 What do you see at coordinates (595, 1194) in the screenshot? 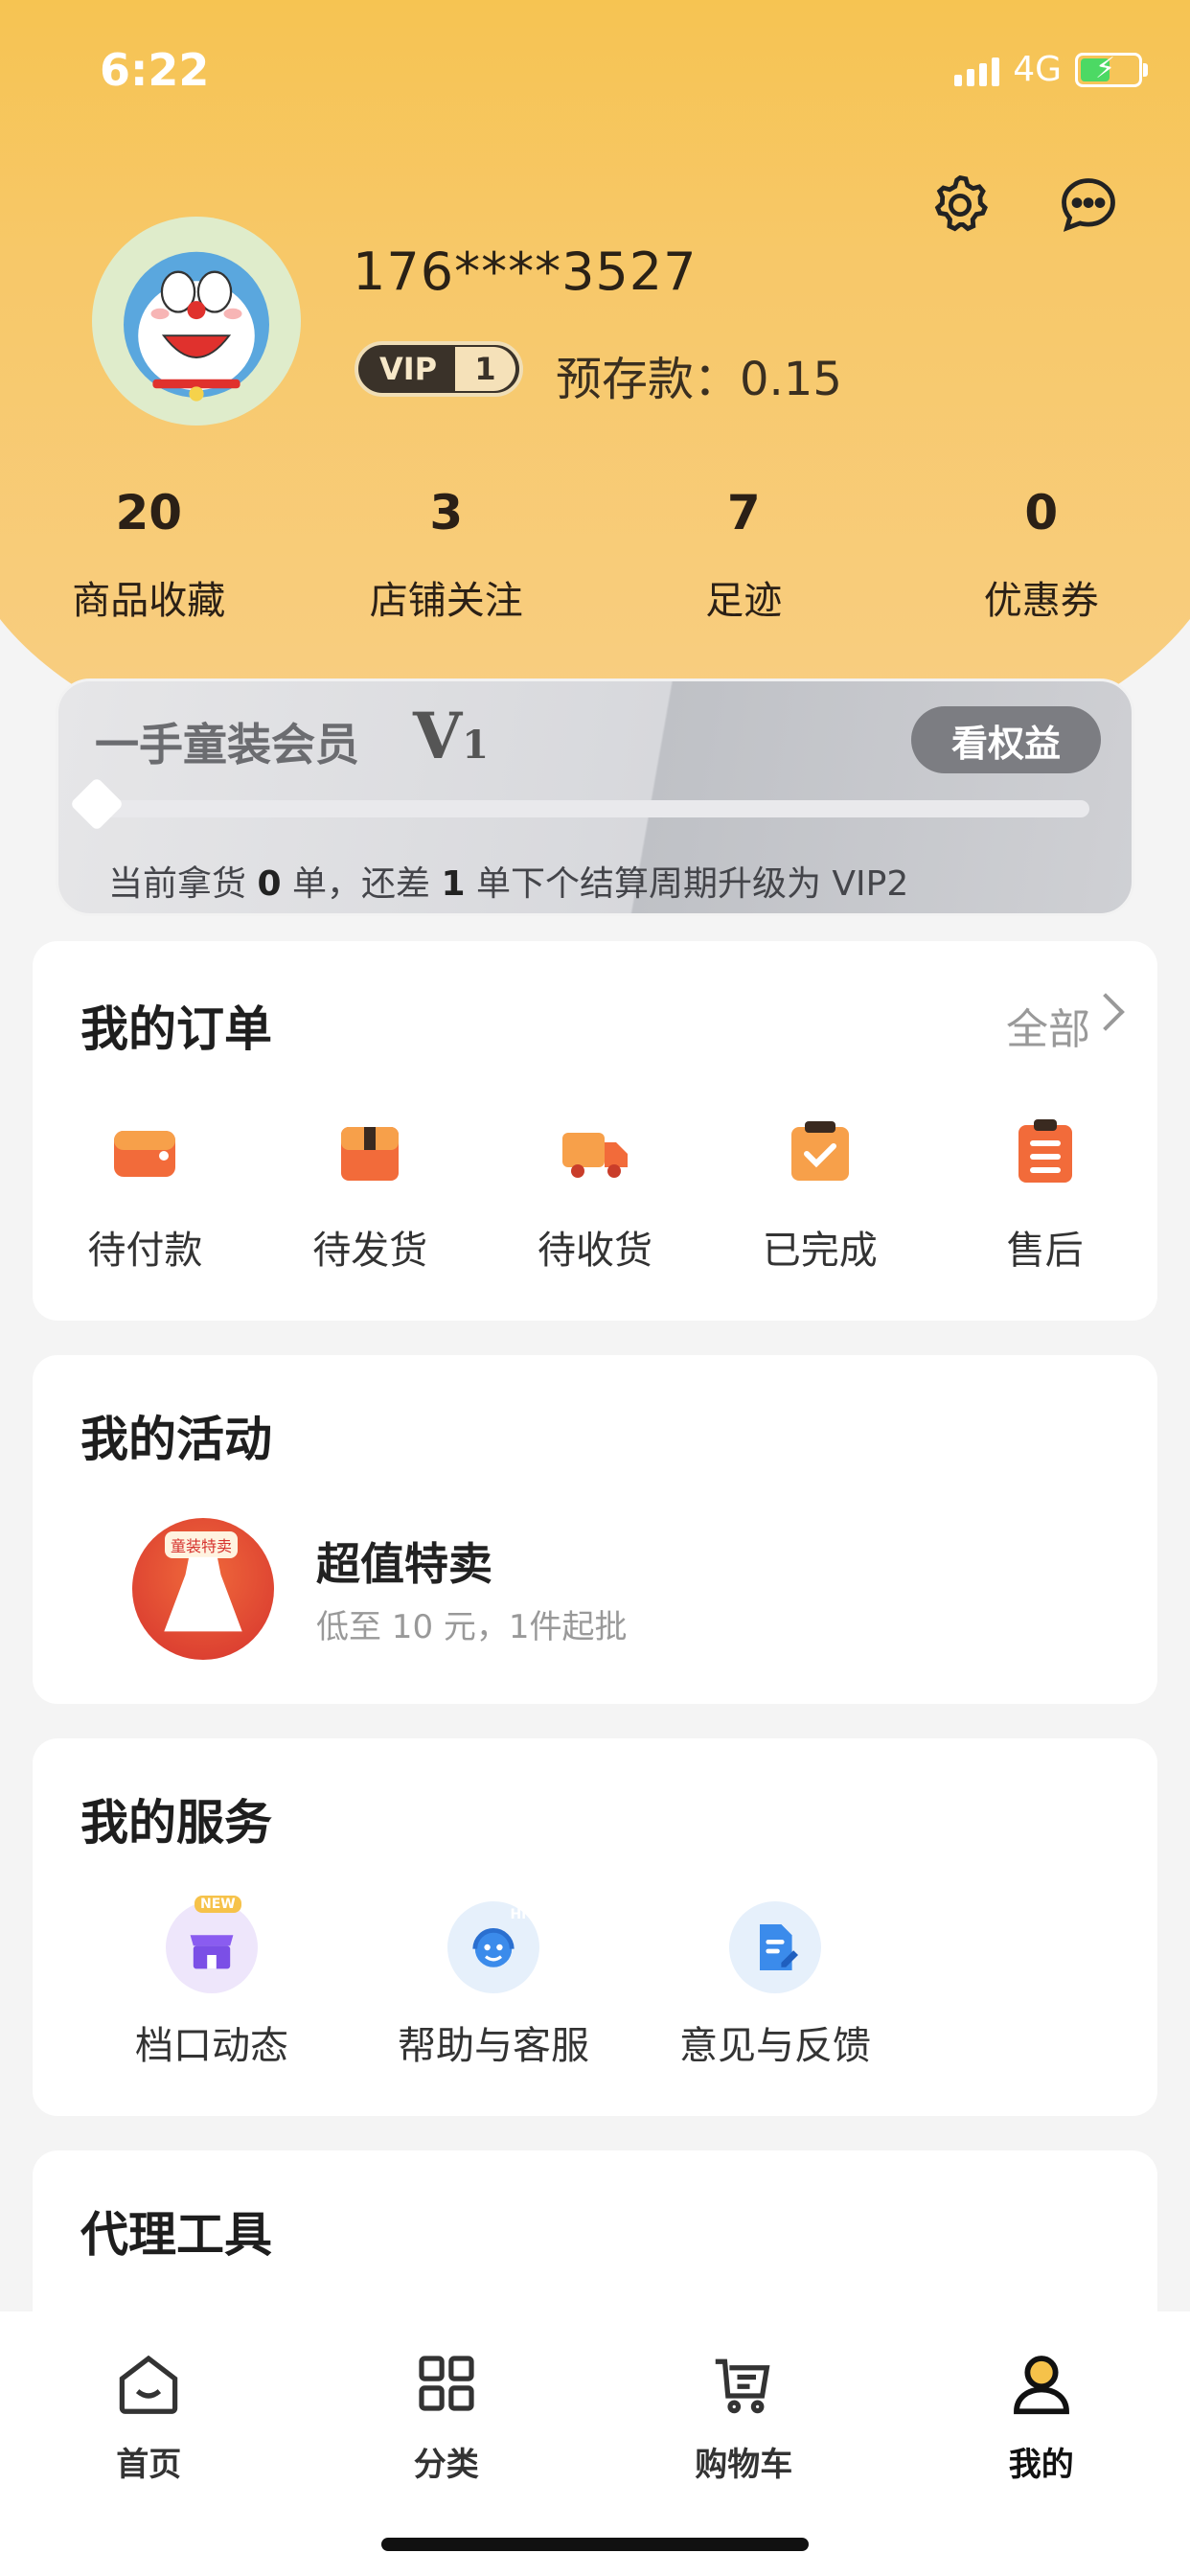
I see `order-pending-receipt: 待收货` at bounding box center [595, 1194].